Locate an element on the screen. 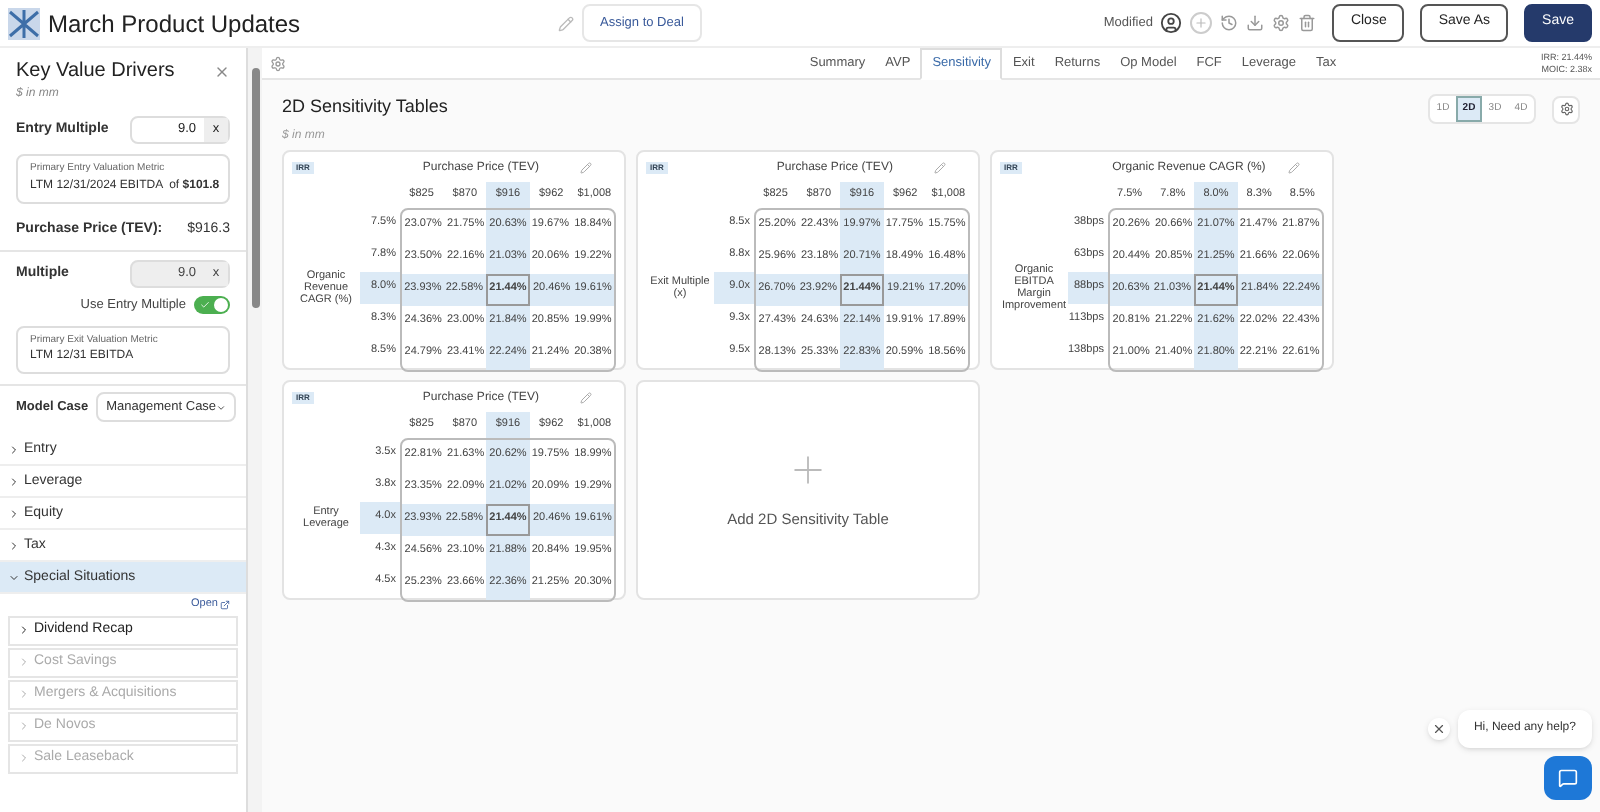 The height and width of the screenshot is (812, 1600). scrollbar-track is located at coordinates (255, 430).